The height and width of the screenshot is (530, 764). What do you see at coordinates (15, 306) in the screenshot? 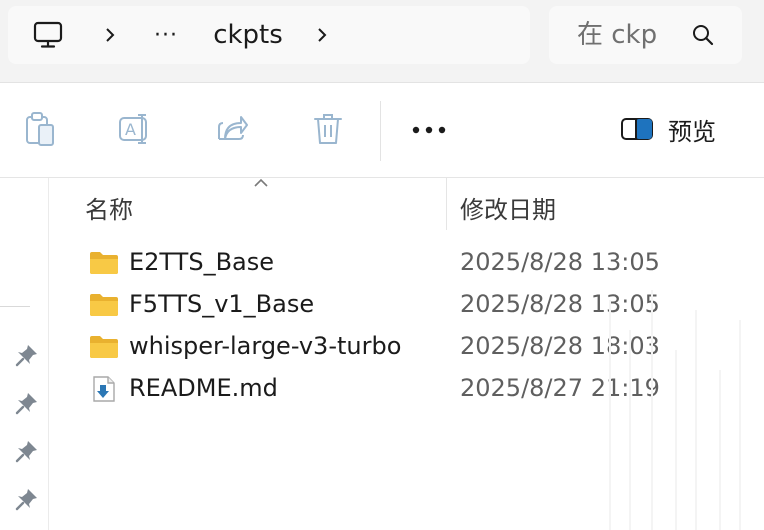
I see `nav-divider` at bounding box center [15, 306].